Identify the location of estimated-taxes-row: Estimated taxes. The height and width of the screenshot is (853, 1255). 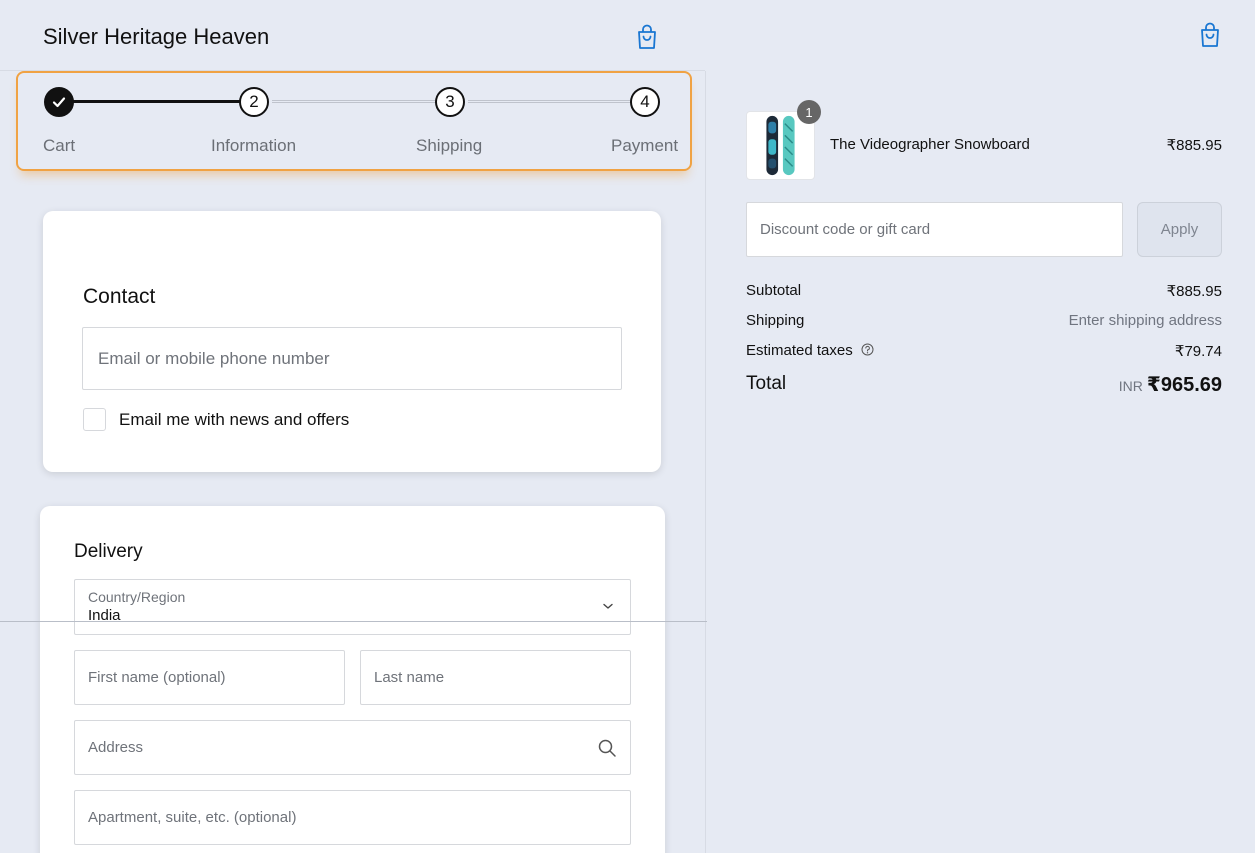
(810, 350).